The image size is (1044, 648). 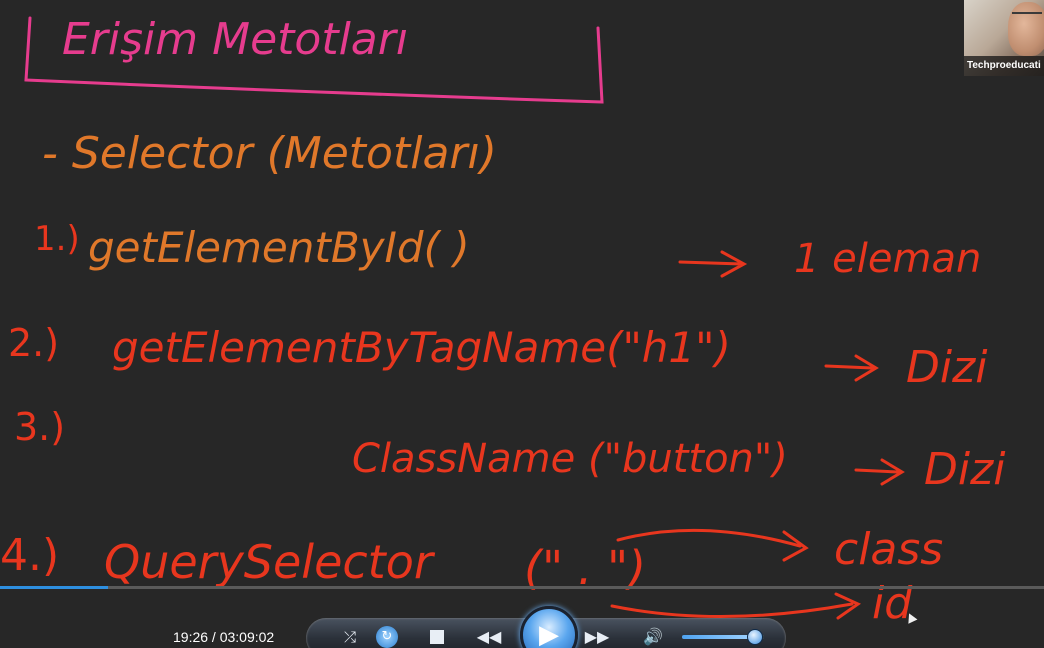 I want to click on item-2-code: getElementByTagName("h1"), so click(x=421, y=347).